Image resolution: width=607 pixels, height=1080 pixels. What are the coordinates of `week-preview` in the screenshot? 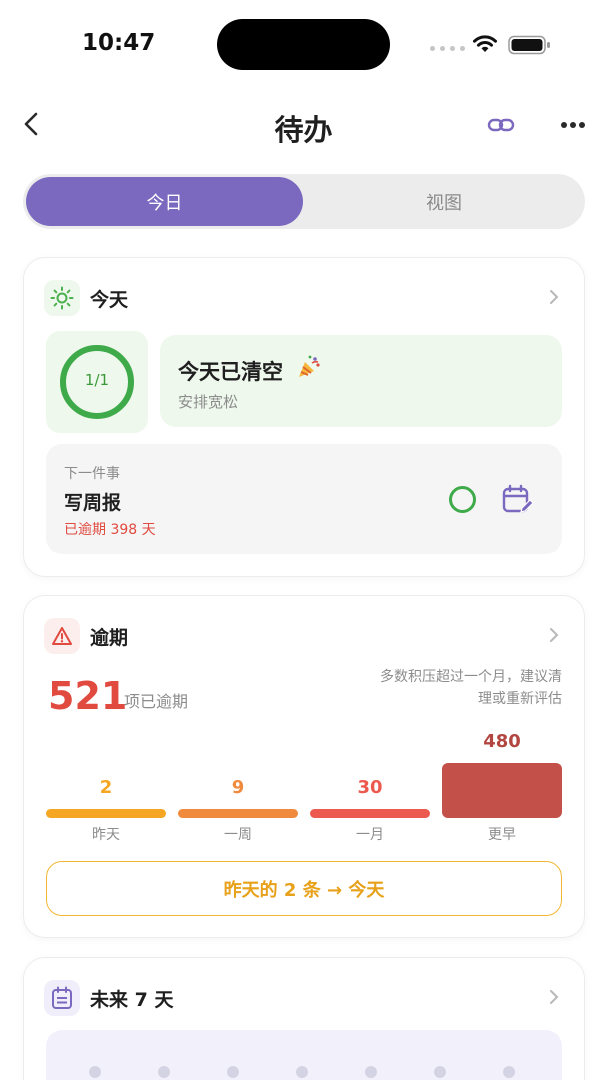 It's located at (304, 1055).